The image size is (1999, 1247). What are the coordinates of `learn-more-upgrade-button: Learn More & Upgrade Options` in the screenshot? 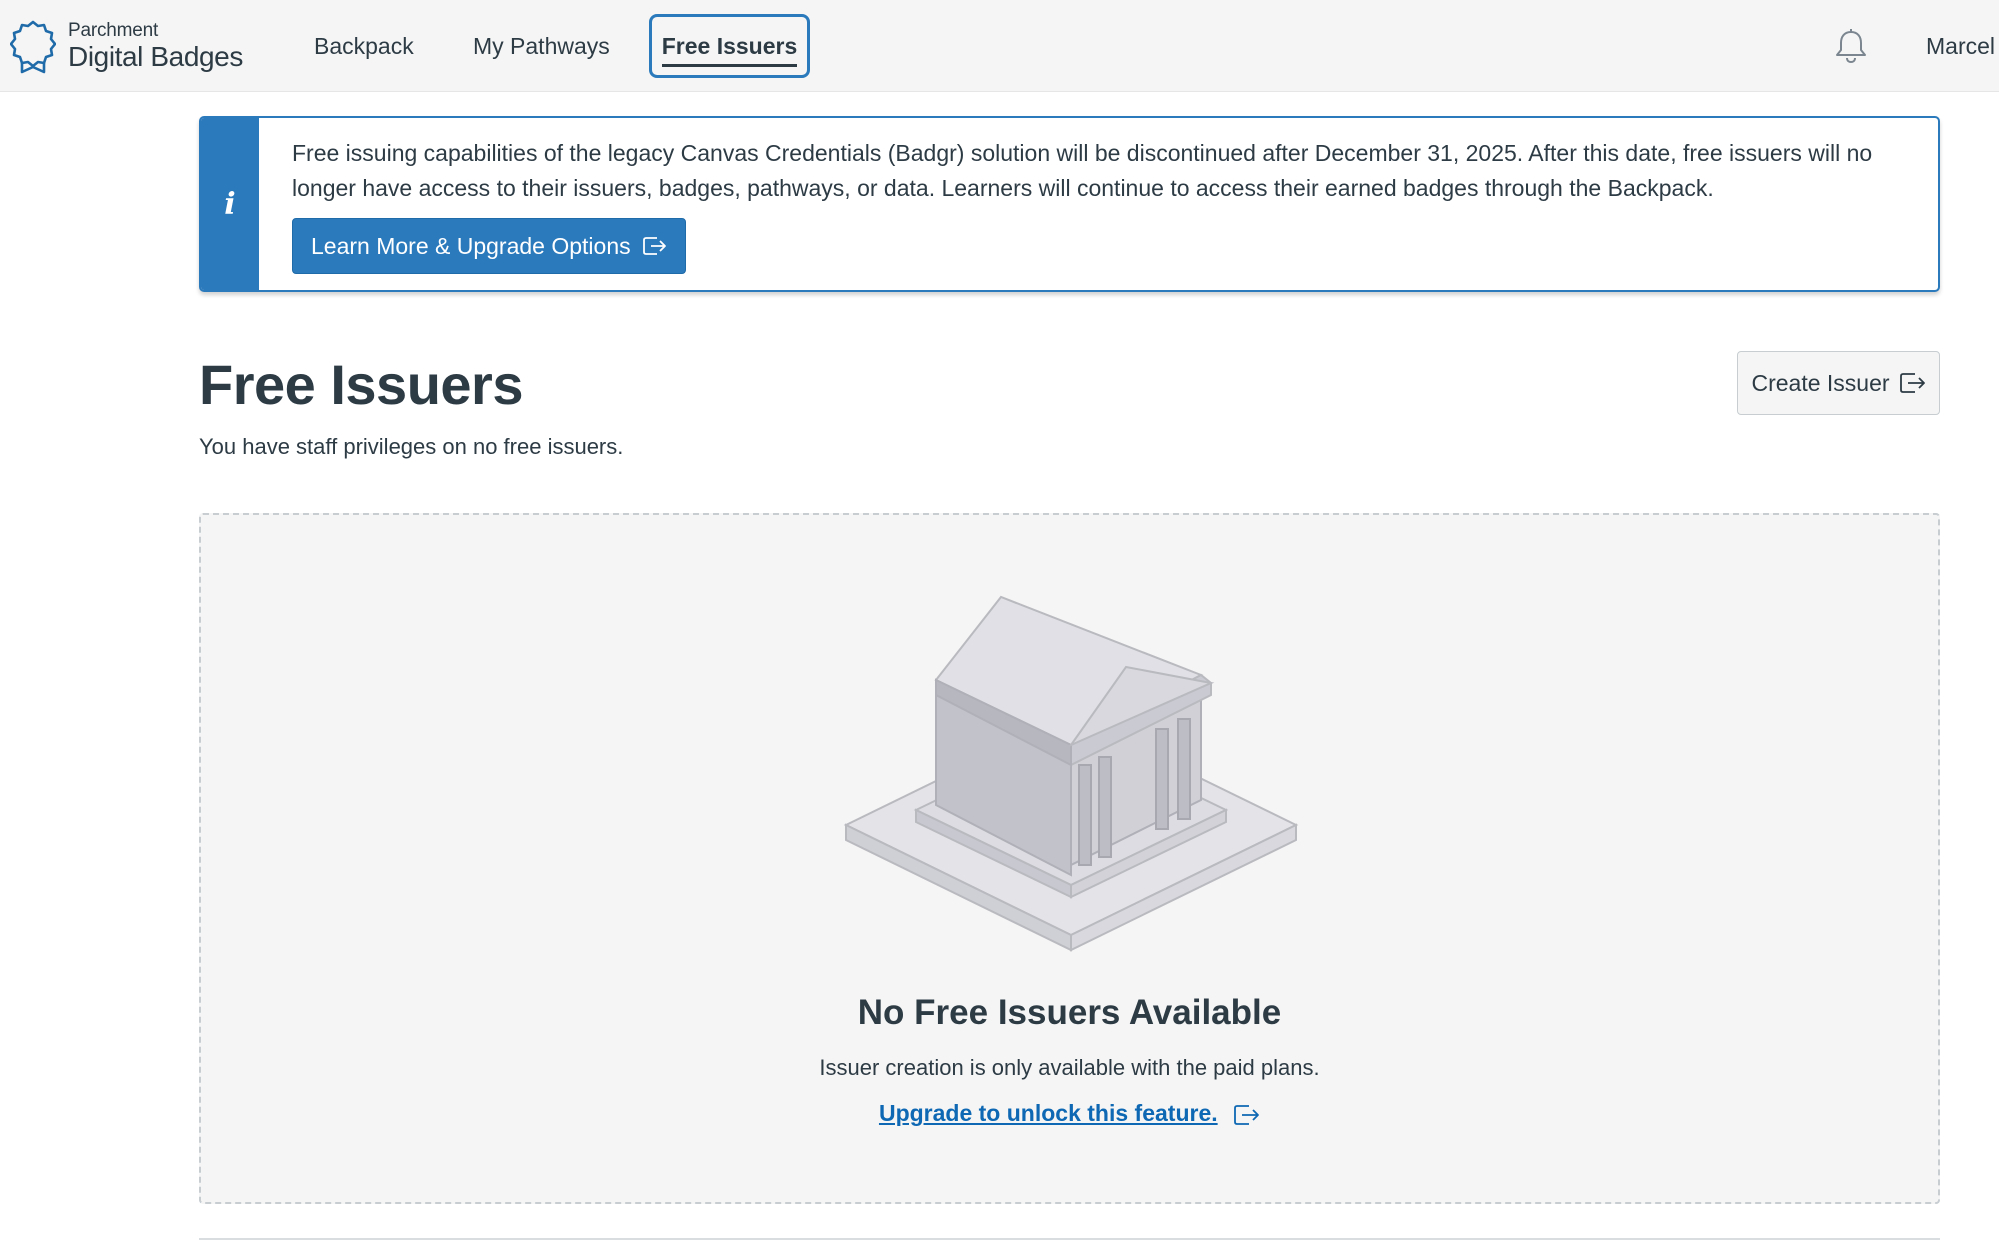 It's located at (489, 246).